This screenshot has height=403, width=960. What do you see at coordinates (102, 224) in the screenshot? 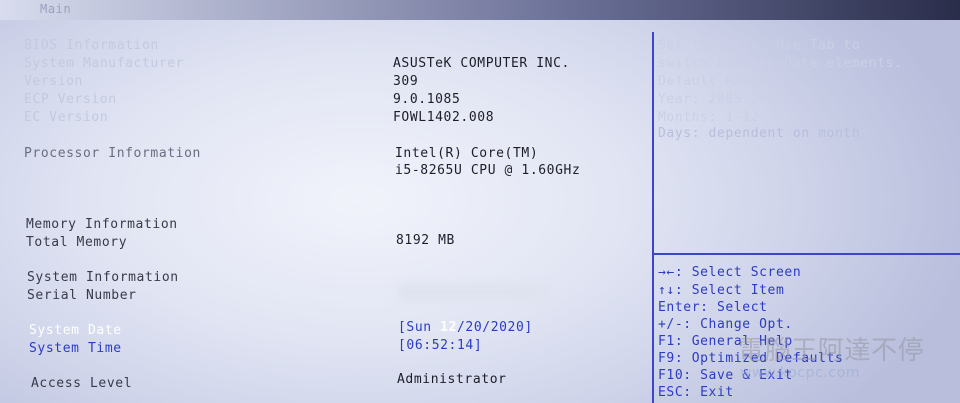
I see `memory-info-section-label: Memory Information` at bounding box center [102, 224].